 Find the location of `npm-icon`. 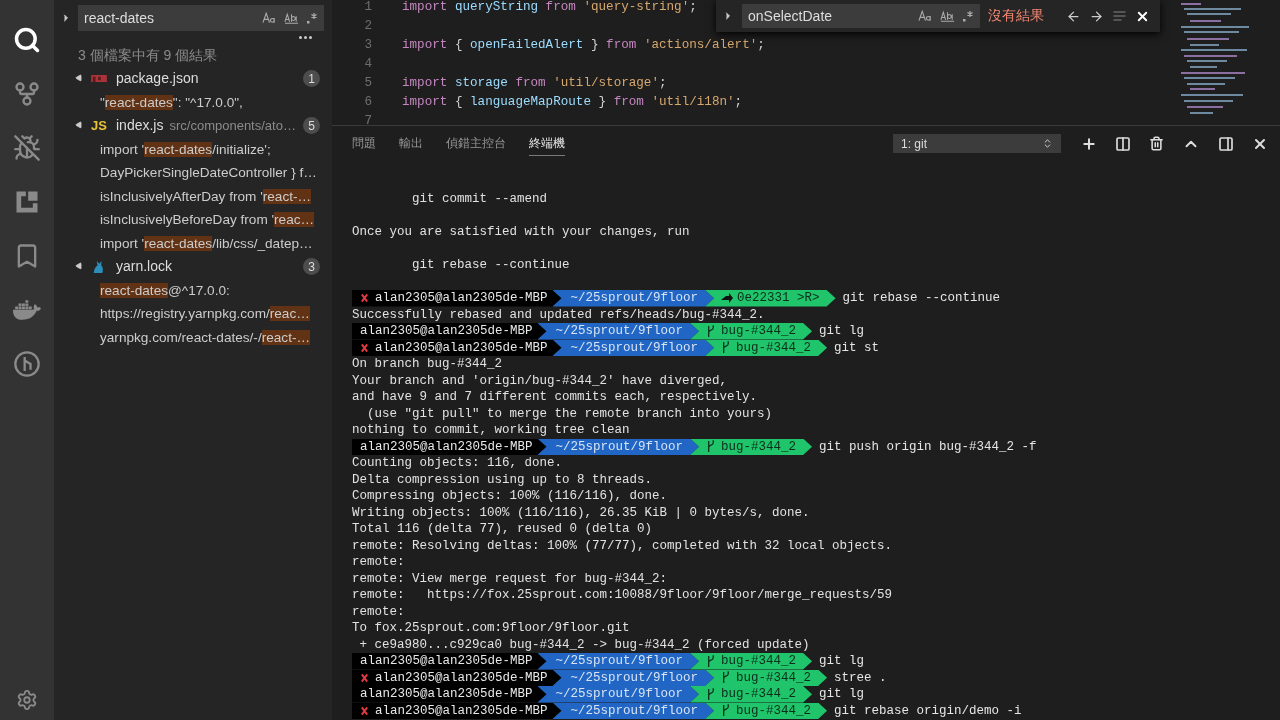

npm-icon is located at coordinates (99, 79).